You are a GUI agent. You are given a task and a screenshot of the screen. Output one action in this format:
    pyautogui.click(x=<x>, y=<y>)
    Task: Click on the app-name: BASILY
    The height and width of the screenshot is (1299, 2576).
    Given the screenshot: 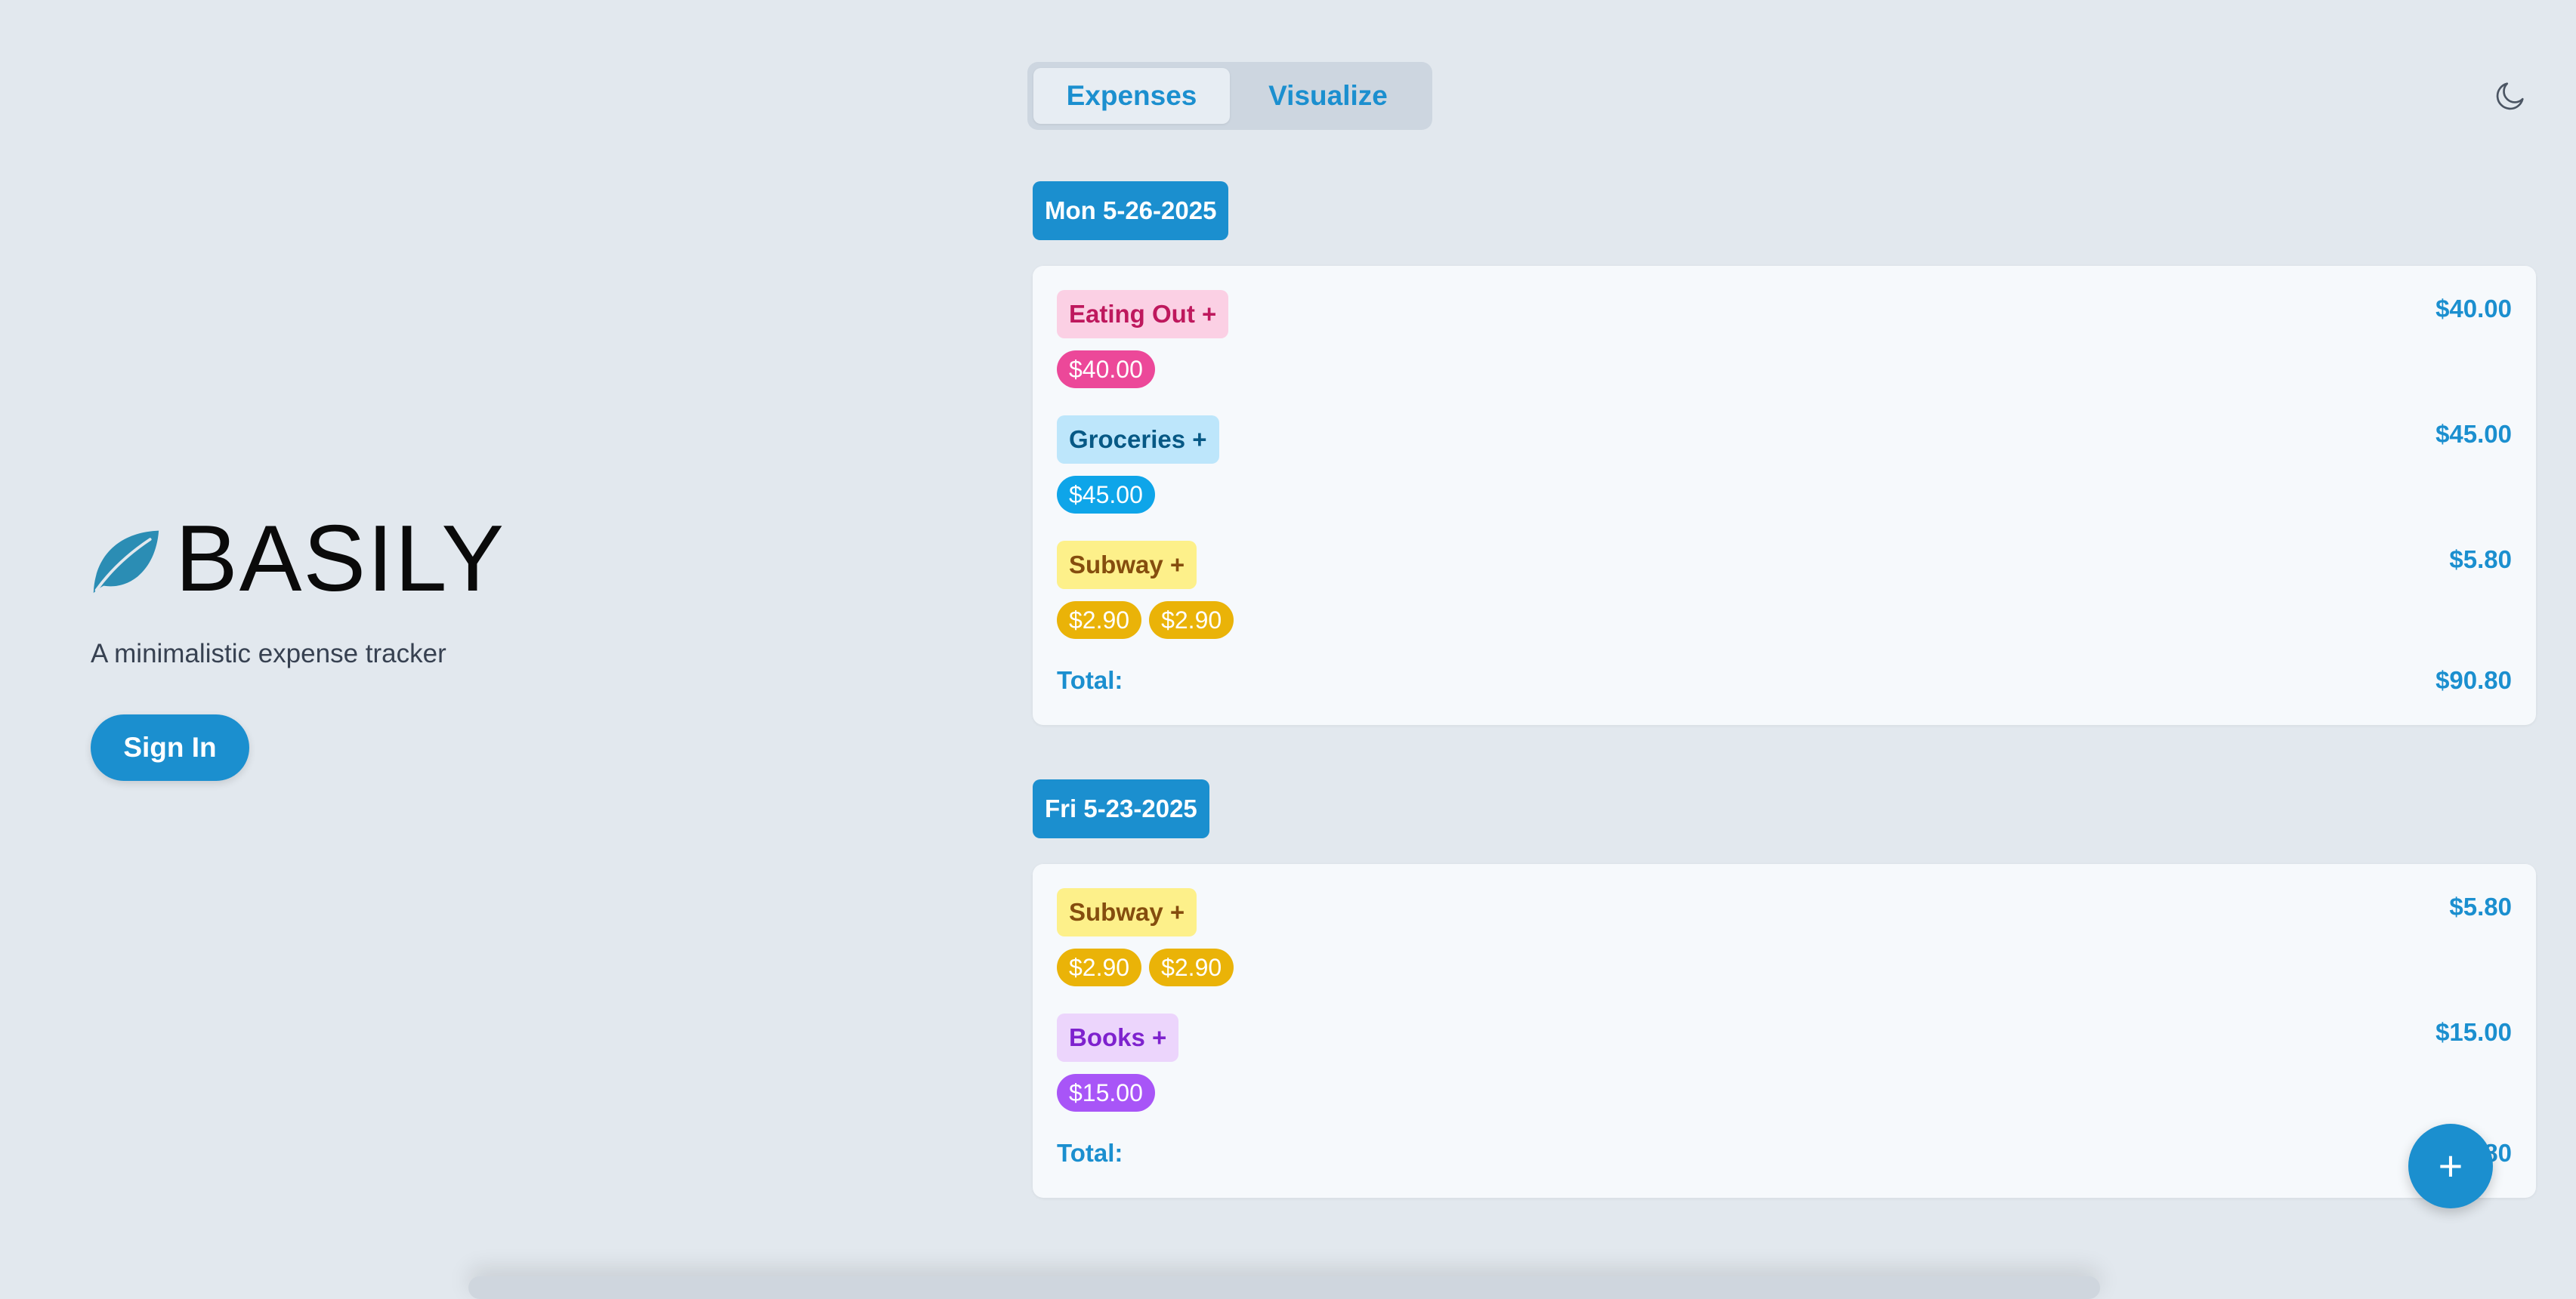 What is the action you would take?
    pyautogui.click(x=340, y=559)
    